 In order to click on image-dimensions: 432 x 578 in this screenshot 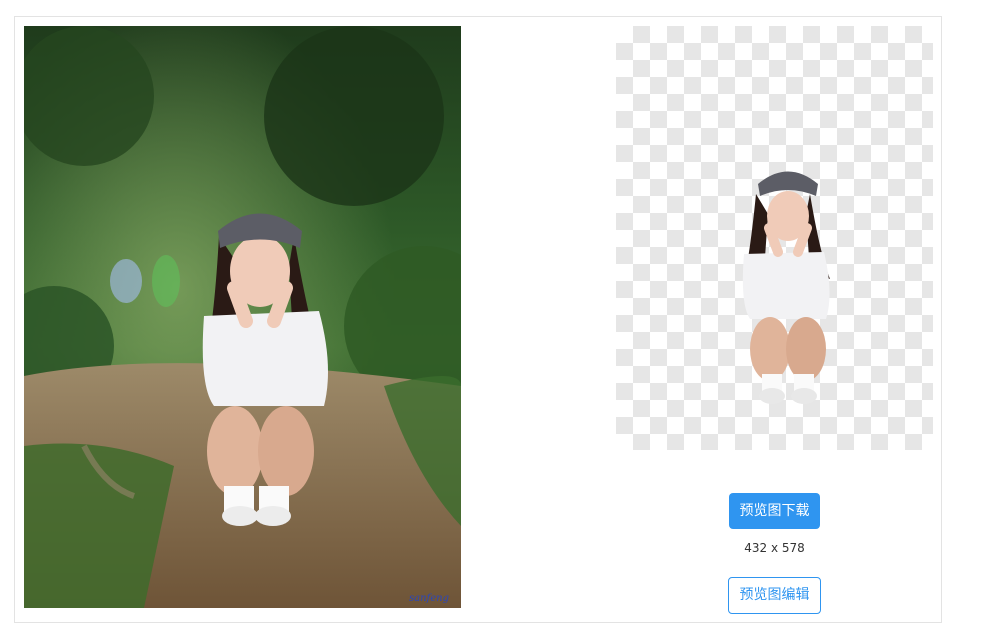, I will do `click(774, 548)`.